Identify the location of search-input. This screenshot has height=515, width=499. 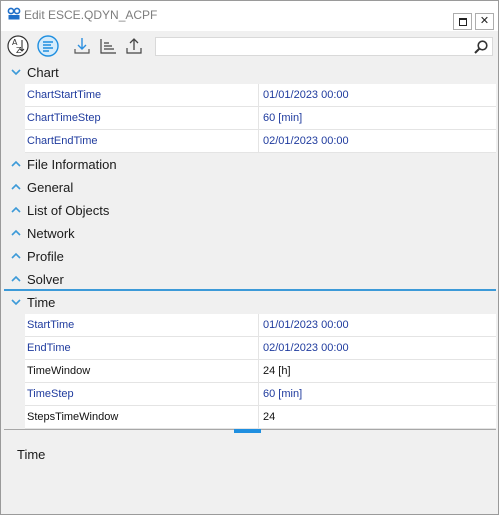
(324, 46).